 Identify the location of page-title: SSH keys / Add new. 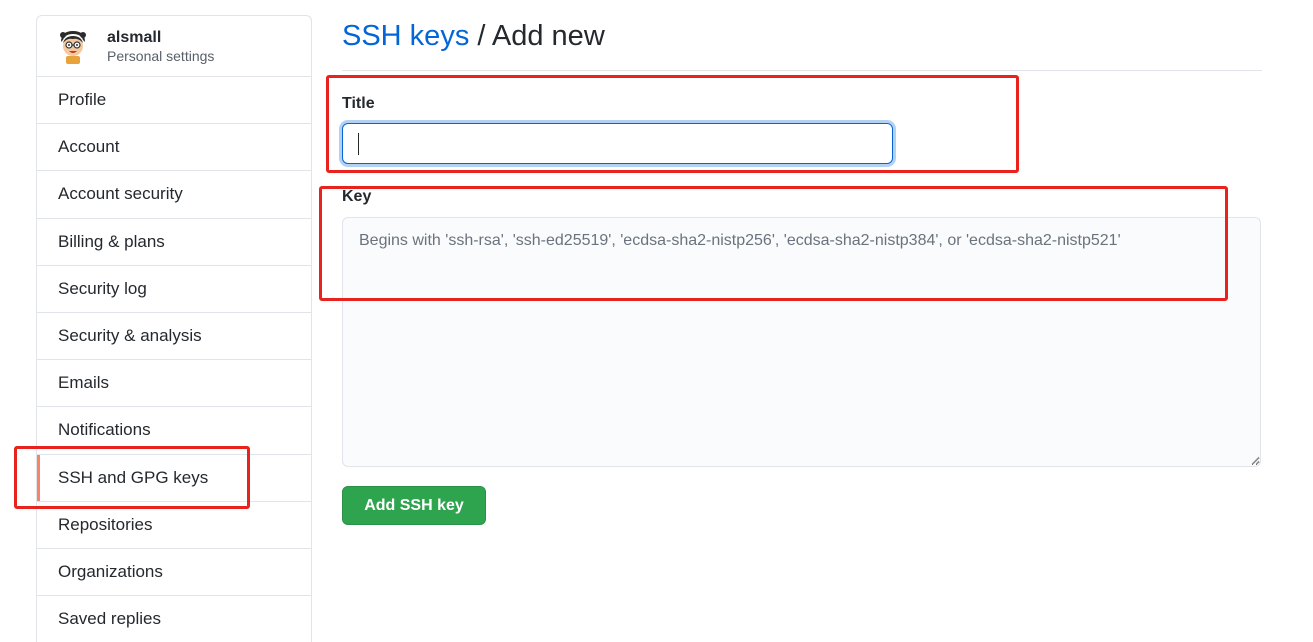
(473, 36).